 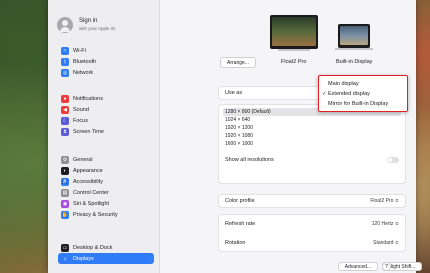 I want to click on moon-icon: ☾, so click(x=65, y=120).